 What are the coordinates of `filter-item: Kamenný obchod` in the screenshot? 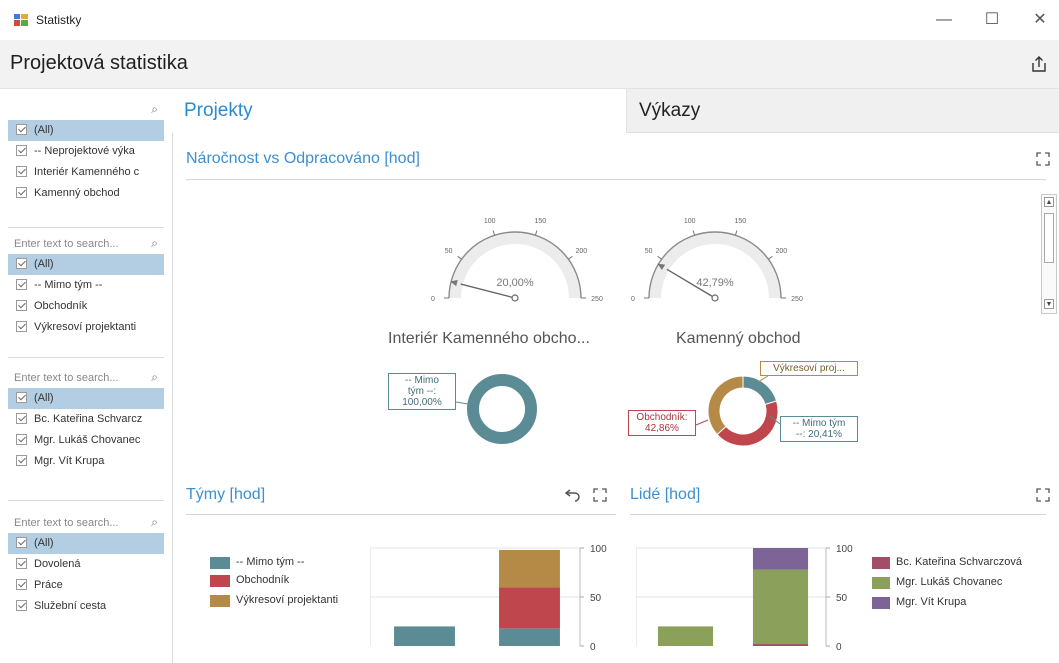 It's located at (86, 193).